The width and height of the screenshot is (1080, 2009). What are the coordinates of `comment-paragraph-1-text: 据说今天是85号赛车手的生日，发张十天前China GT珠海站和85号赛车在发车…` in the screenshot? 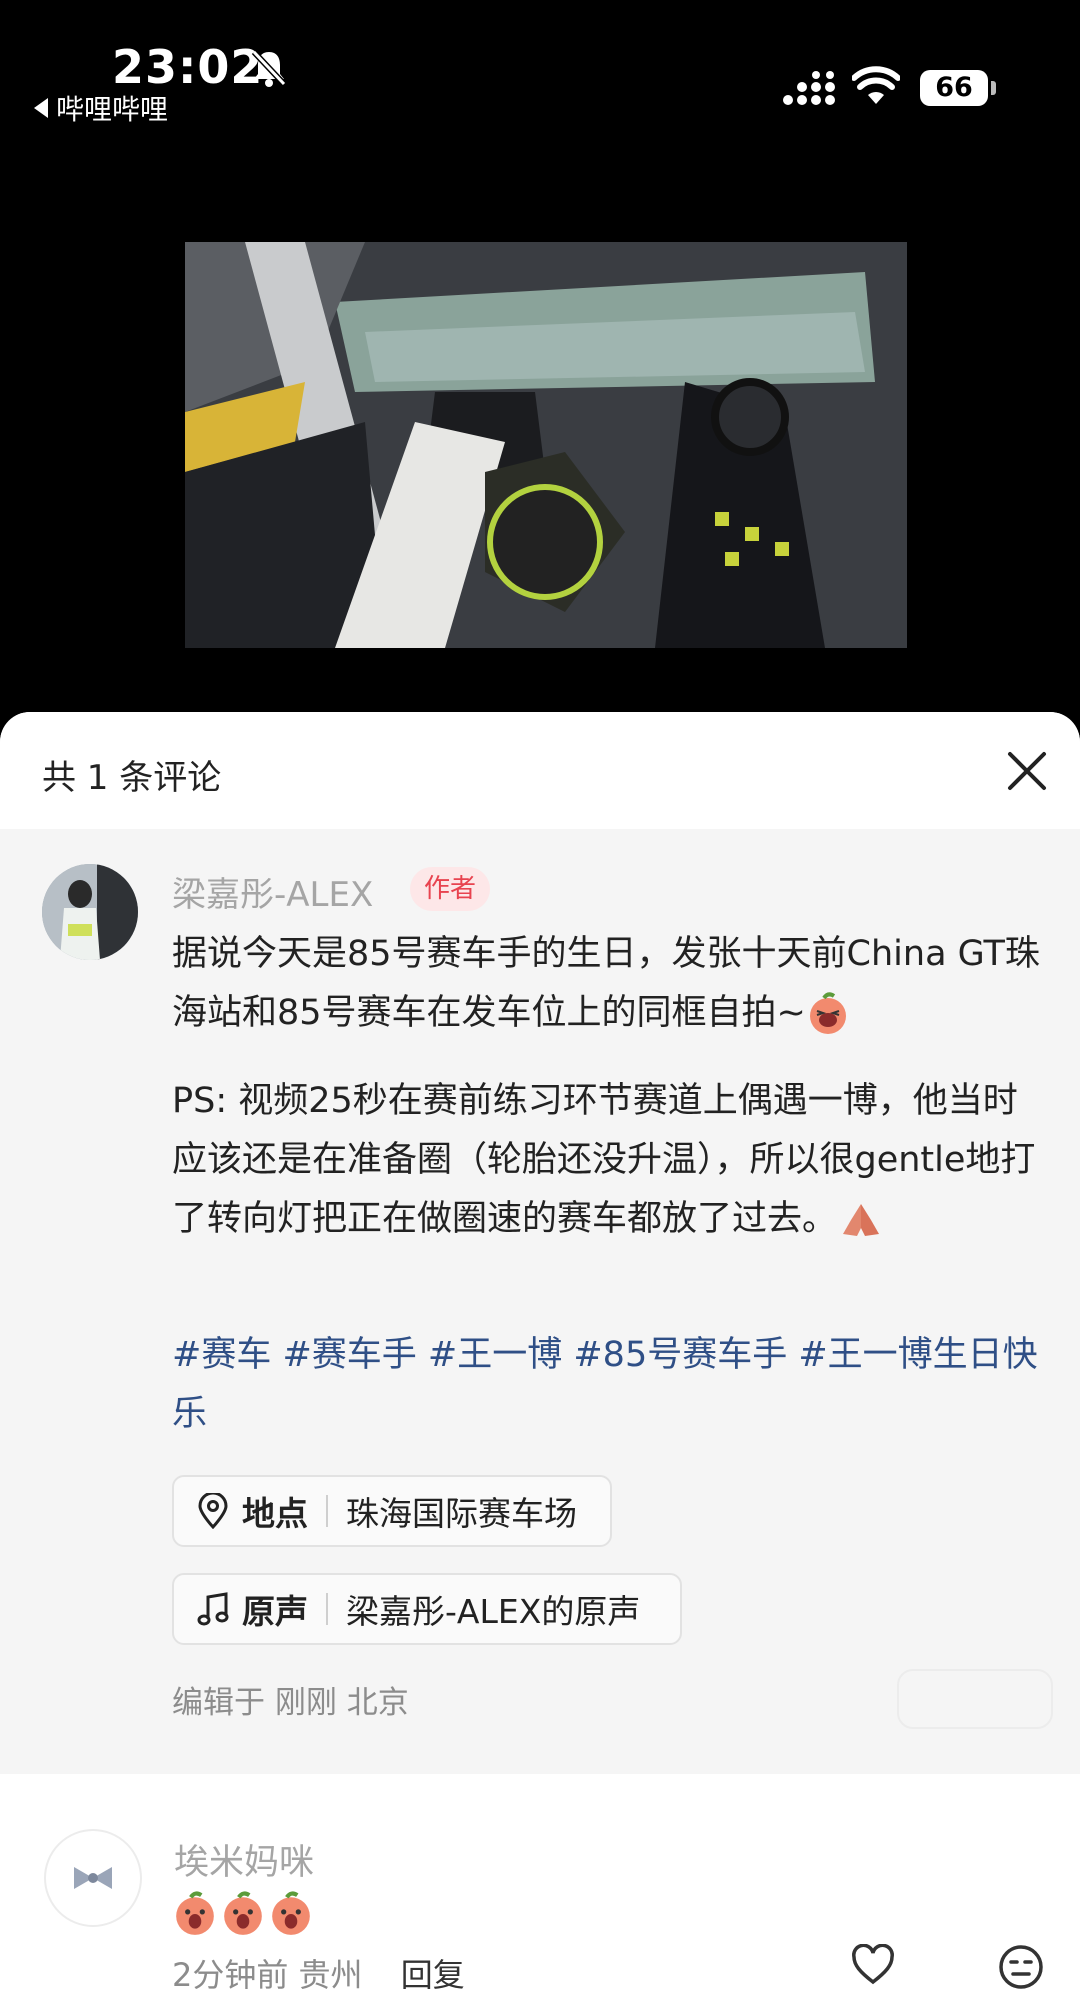 It's located at (606, 983).